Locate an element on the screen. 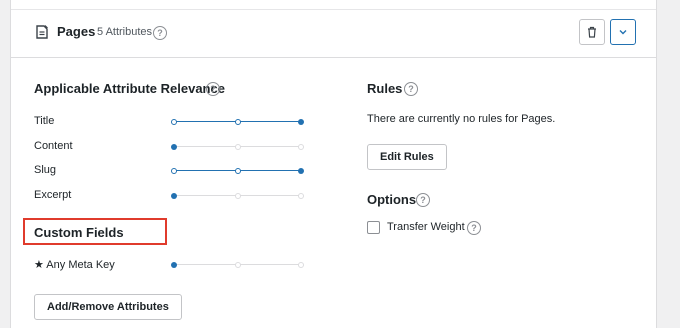 This screenshot has height=328, width=680. chevron-down-icon is located at coordinates (623, 32).